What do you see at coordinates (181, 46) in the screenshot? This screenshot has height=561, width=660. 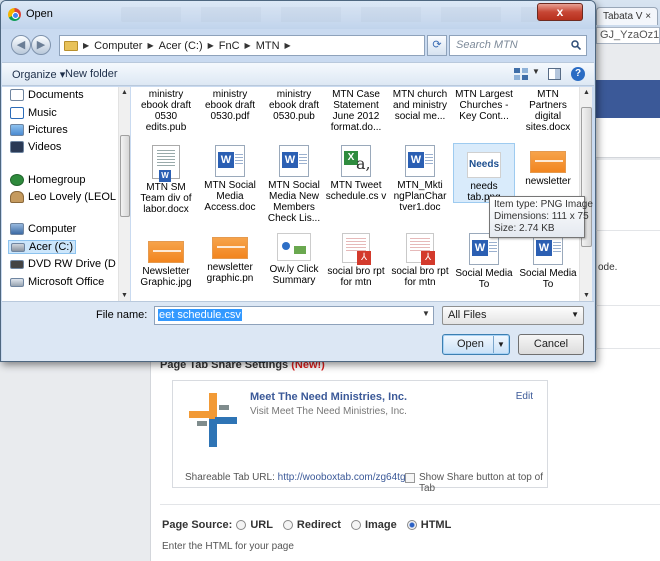 I see `breadcrumb-drive: Acer (C:)` at bounding box center [181, 46].